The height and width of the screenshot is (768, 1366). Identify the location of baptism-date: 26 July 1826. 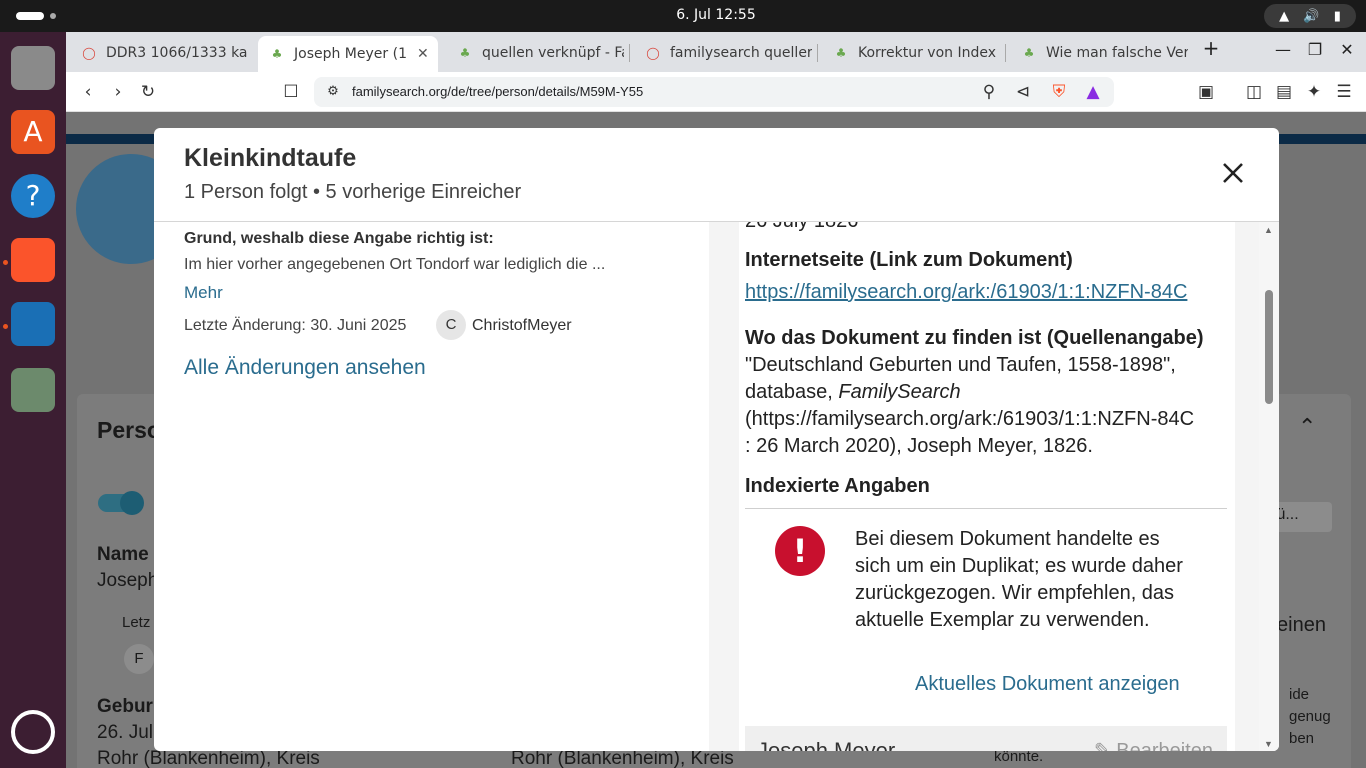
(801, 227).